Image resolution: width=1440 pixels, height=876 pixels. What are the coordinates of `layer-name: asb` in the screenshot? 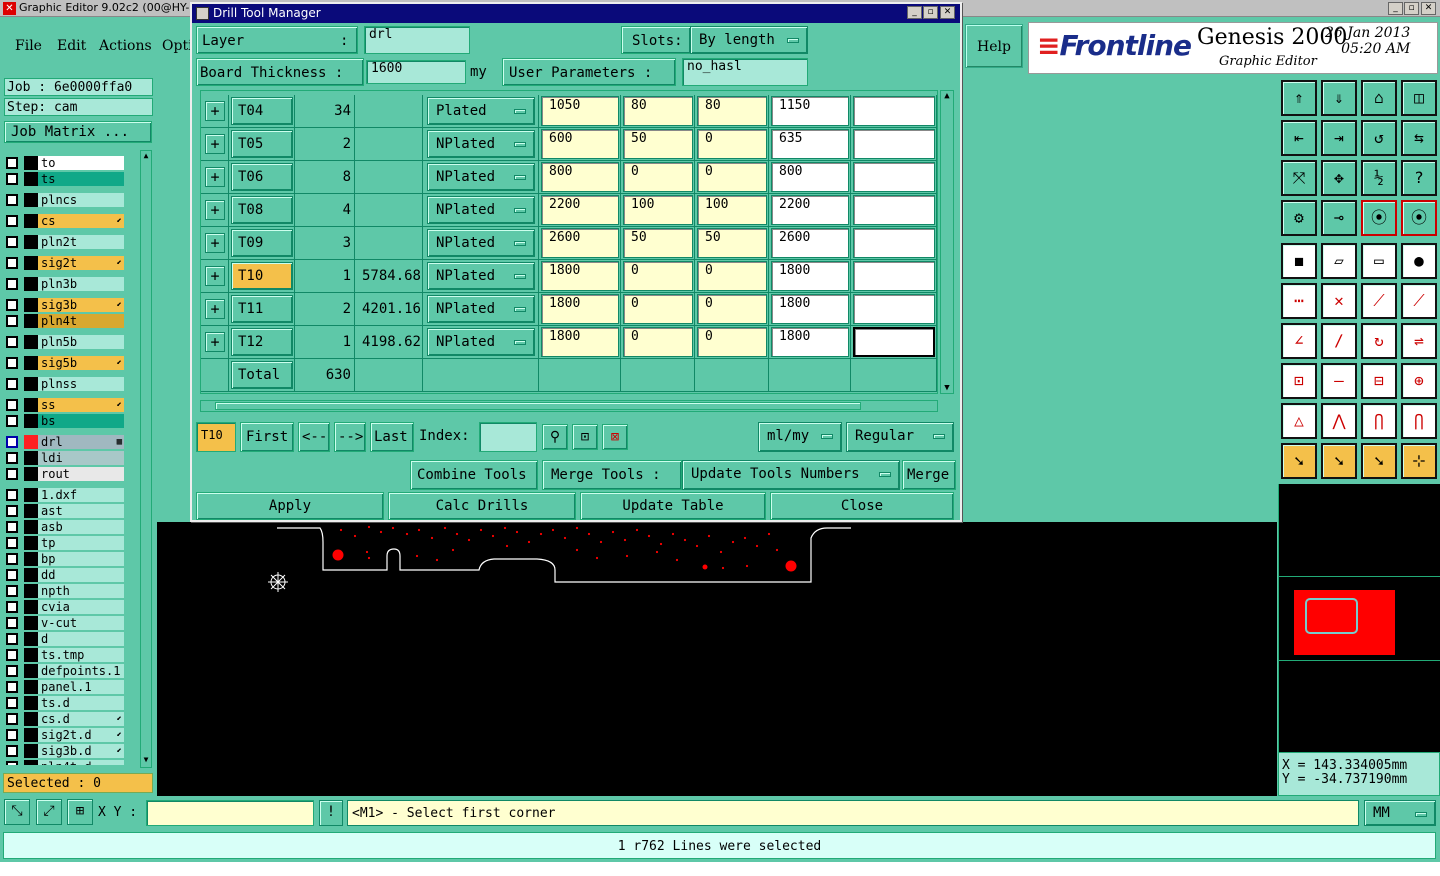 It's located at (81, 527).